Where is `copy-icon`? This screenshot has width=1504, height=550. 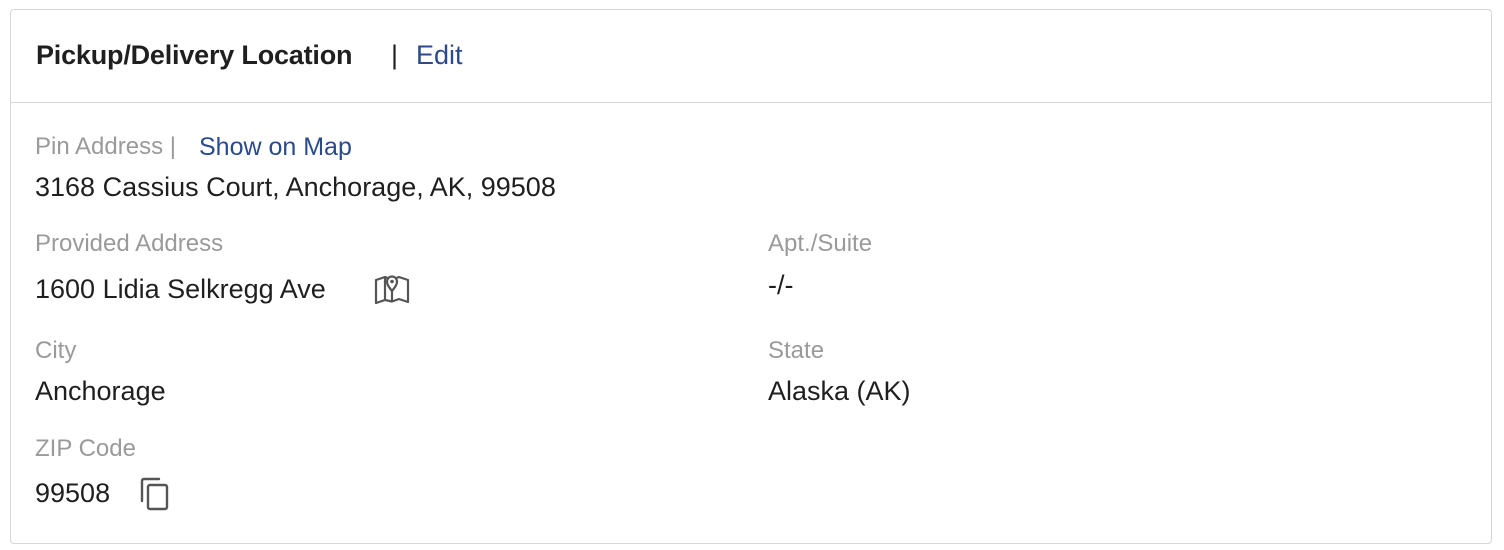
copy-icon is located at coordinates (155, 494).